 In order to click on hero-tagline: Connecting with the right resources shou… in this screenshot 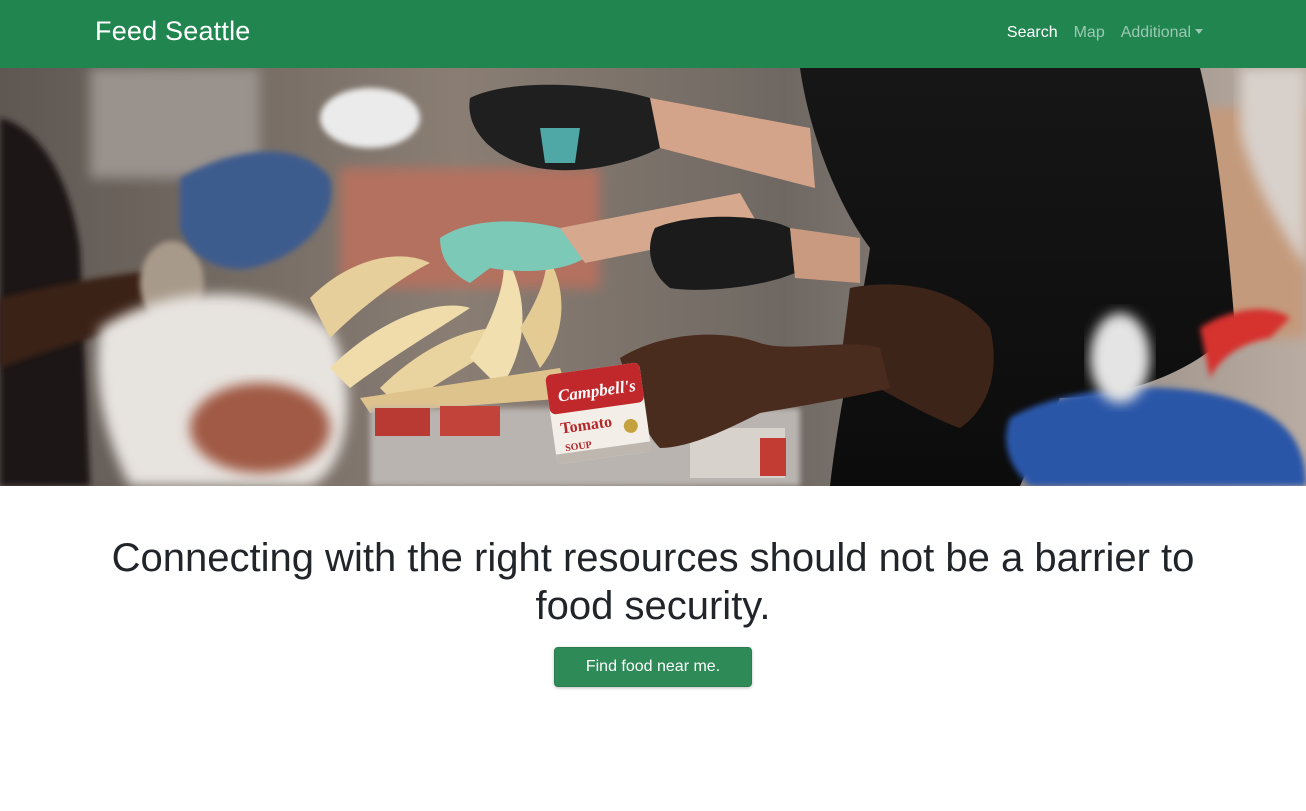, I will do `click(653, 582)`.